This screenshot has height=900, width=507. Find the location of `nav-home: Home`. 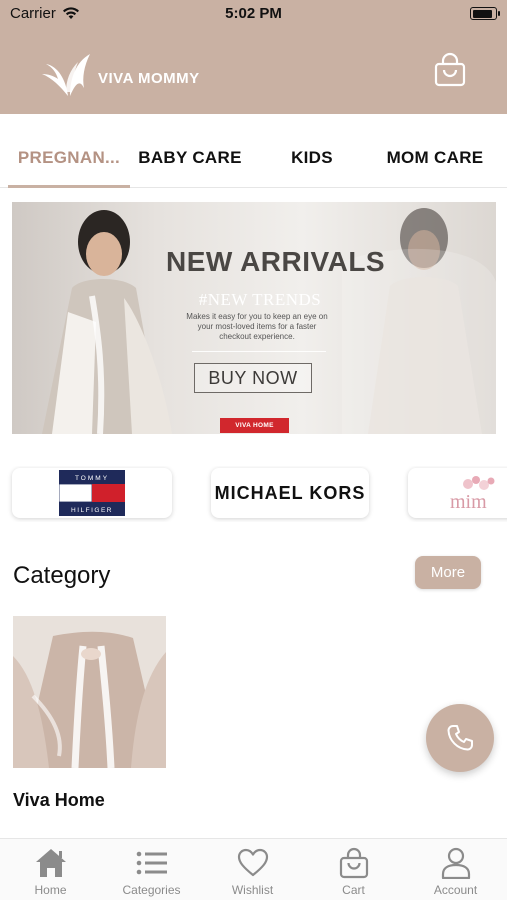

nav-home: Home is located at coordinates (50, 869).